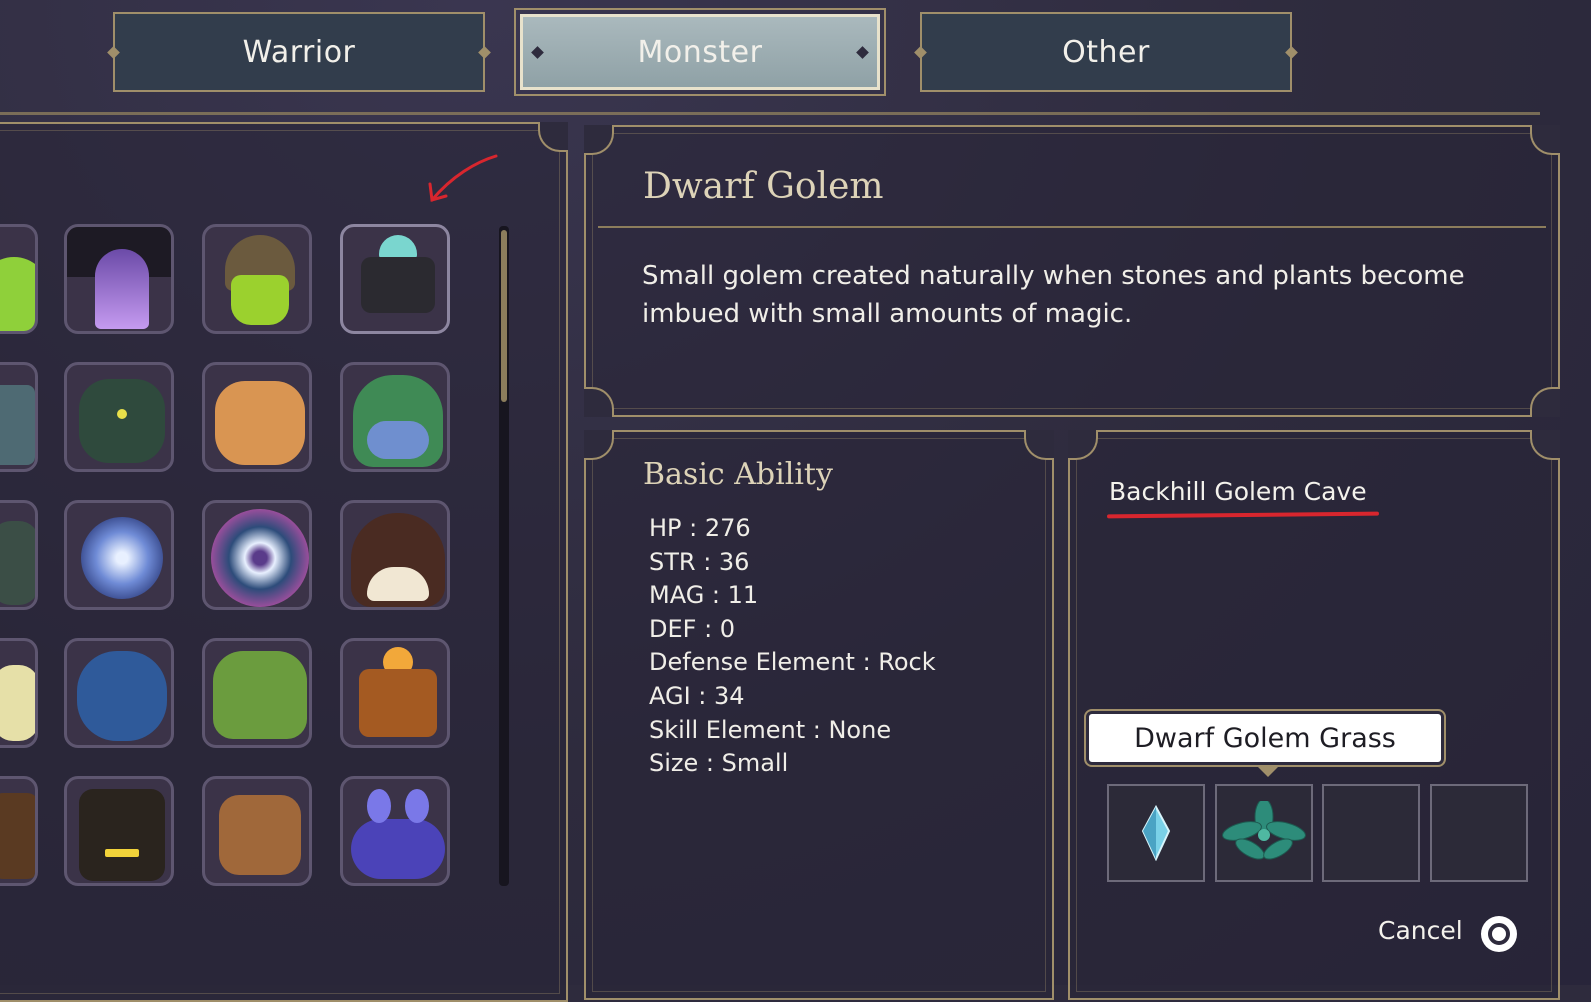  What do you see at coordinates (395, 279) in the screenshot?
I see `monster-cell-stone-plant-golem` at bounding box center [395, 279].